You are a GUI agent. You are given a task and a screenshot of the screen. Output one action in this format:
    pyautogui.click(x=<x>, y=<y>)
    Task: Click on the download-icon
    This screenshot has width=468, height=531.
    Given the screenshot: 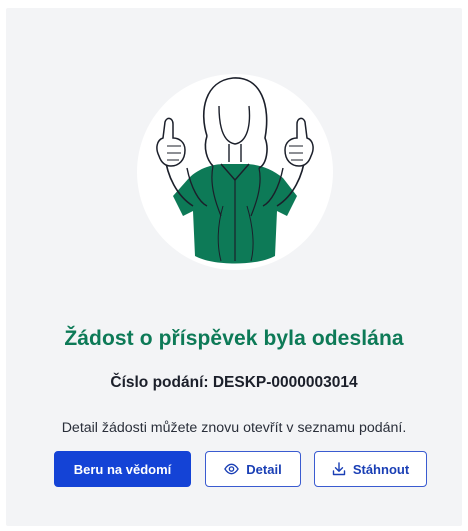 What is the action you would take?
    pyautogui.click(x=339, y=469)
    